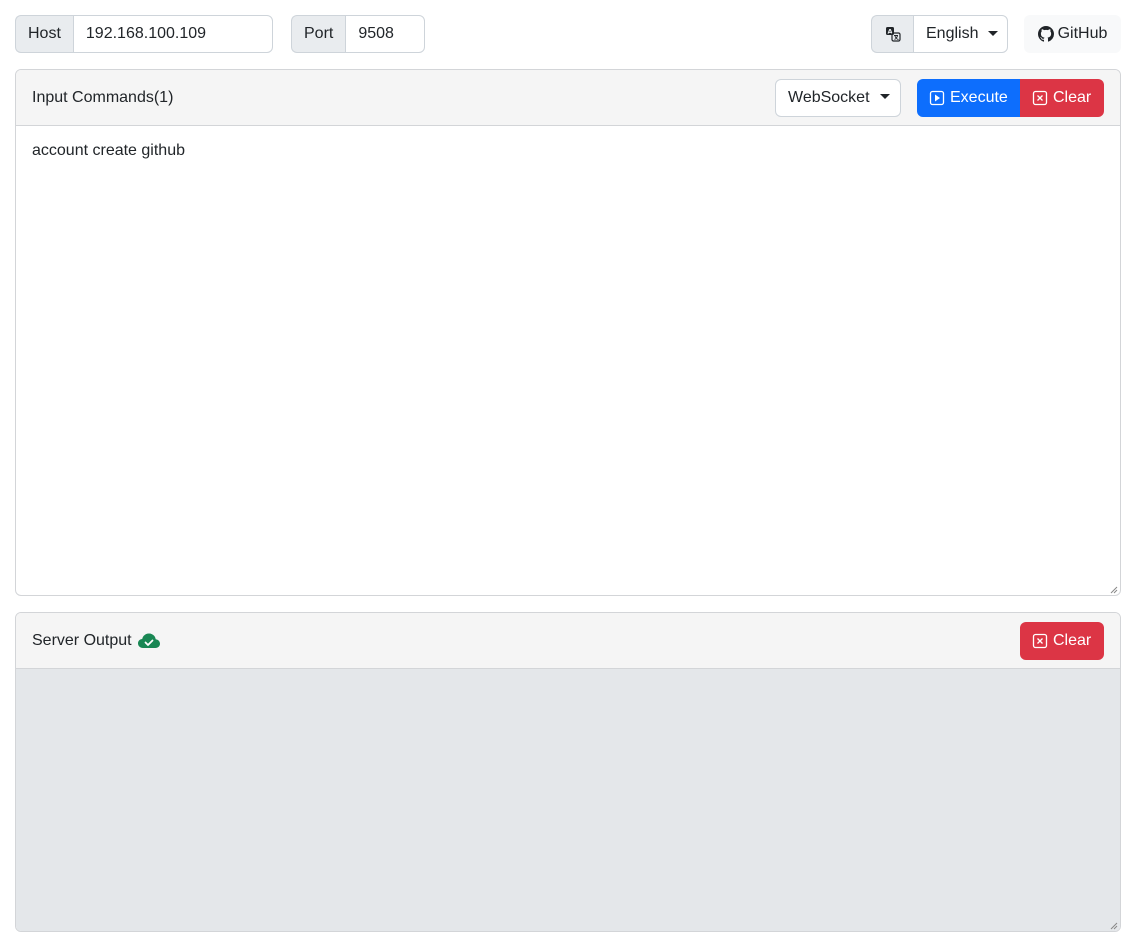 The height and width of the screenshot is (948, 1132). What do you see at coordinates (892, 34) in the screenshot?
I see `translate-icon: A` at bounding box center [892, 34].